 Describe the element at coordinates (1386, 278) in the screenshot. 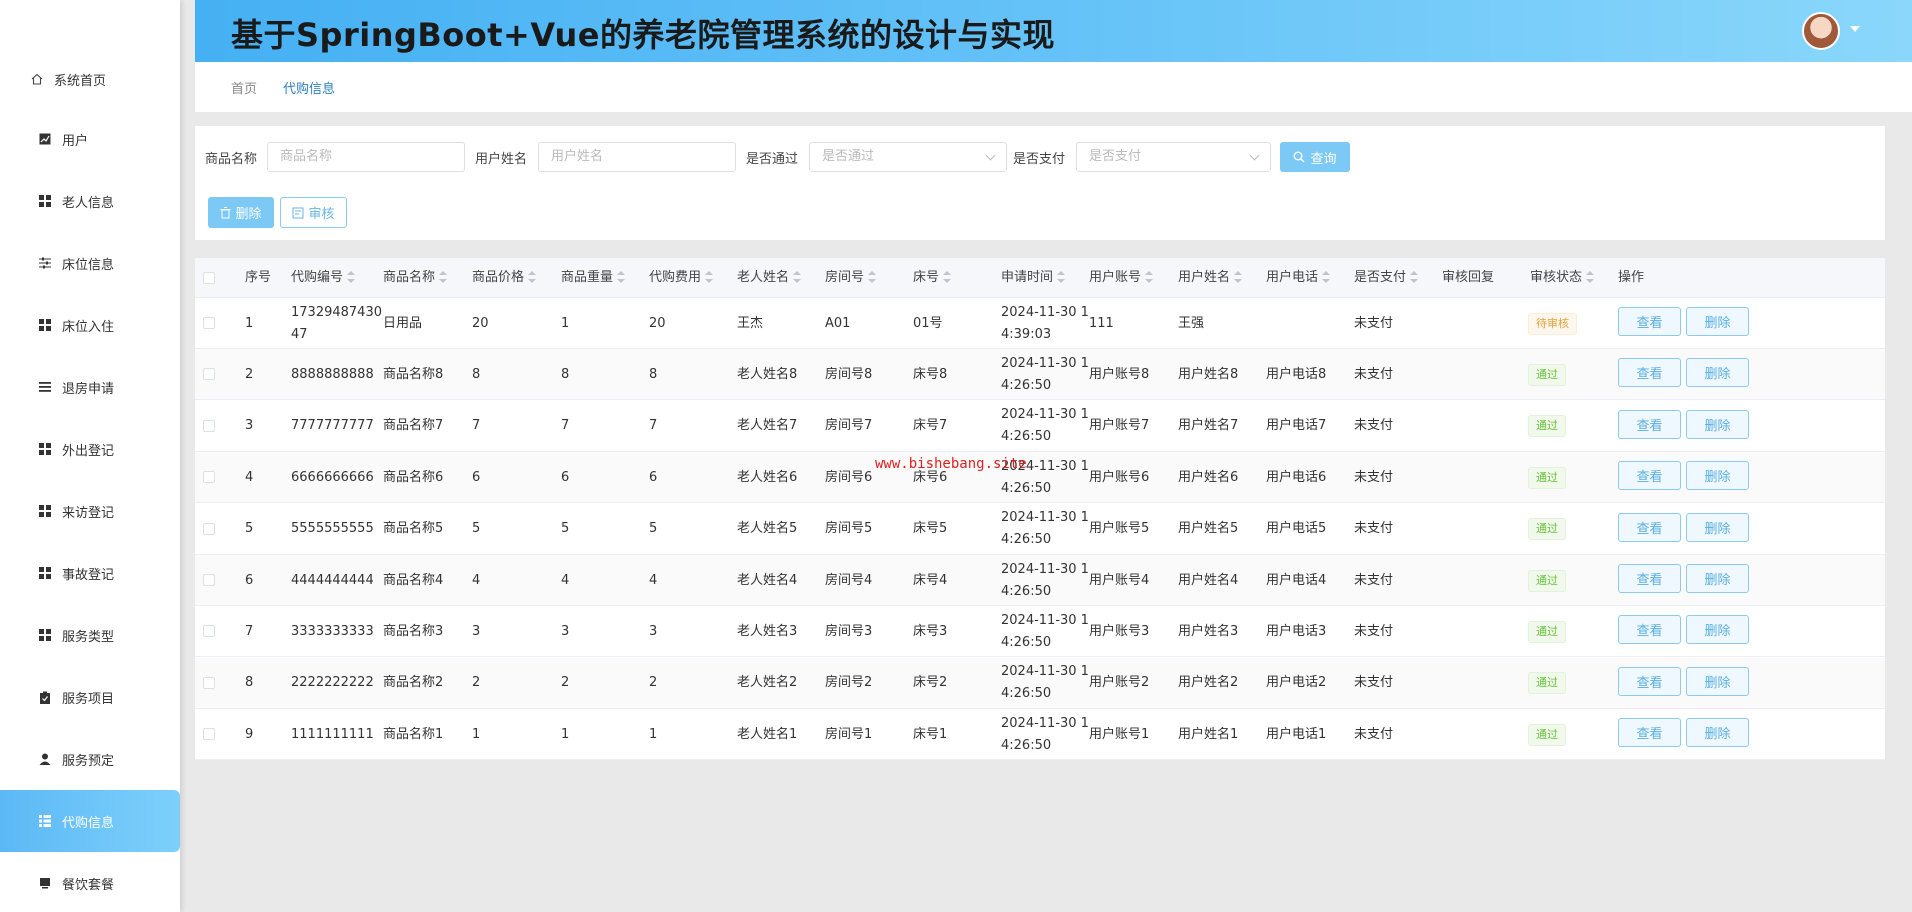

I see `column-header: 是否支付` at that location.